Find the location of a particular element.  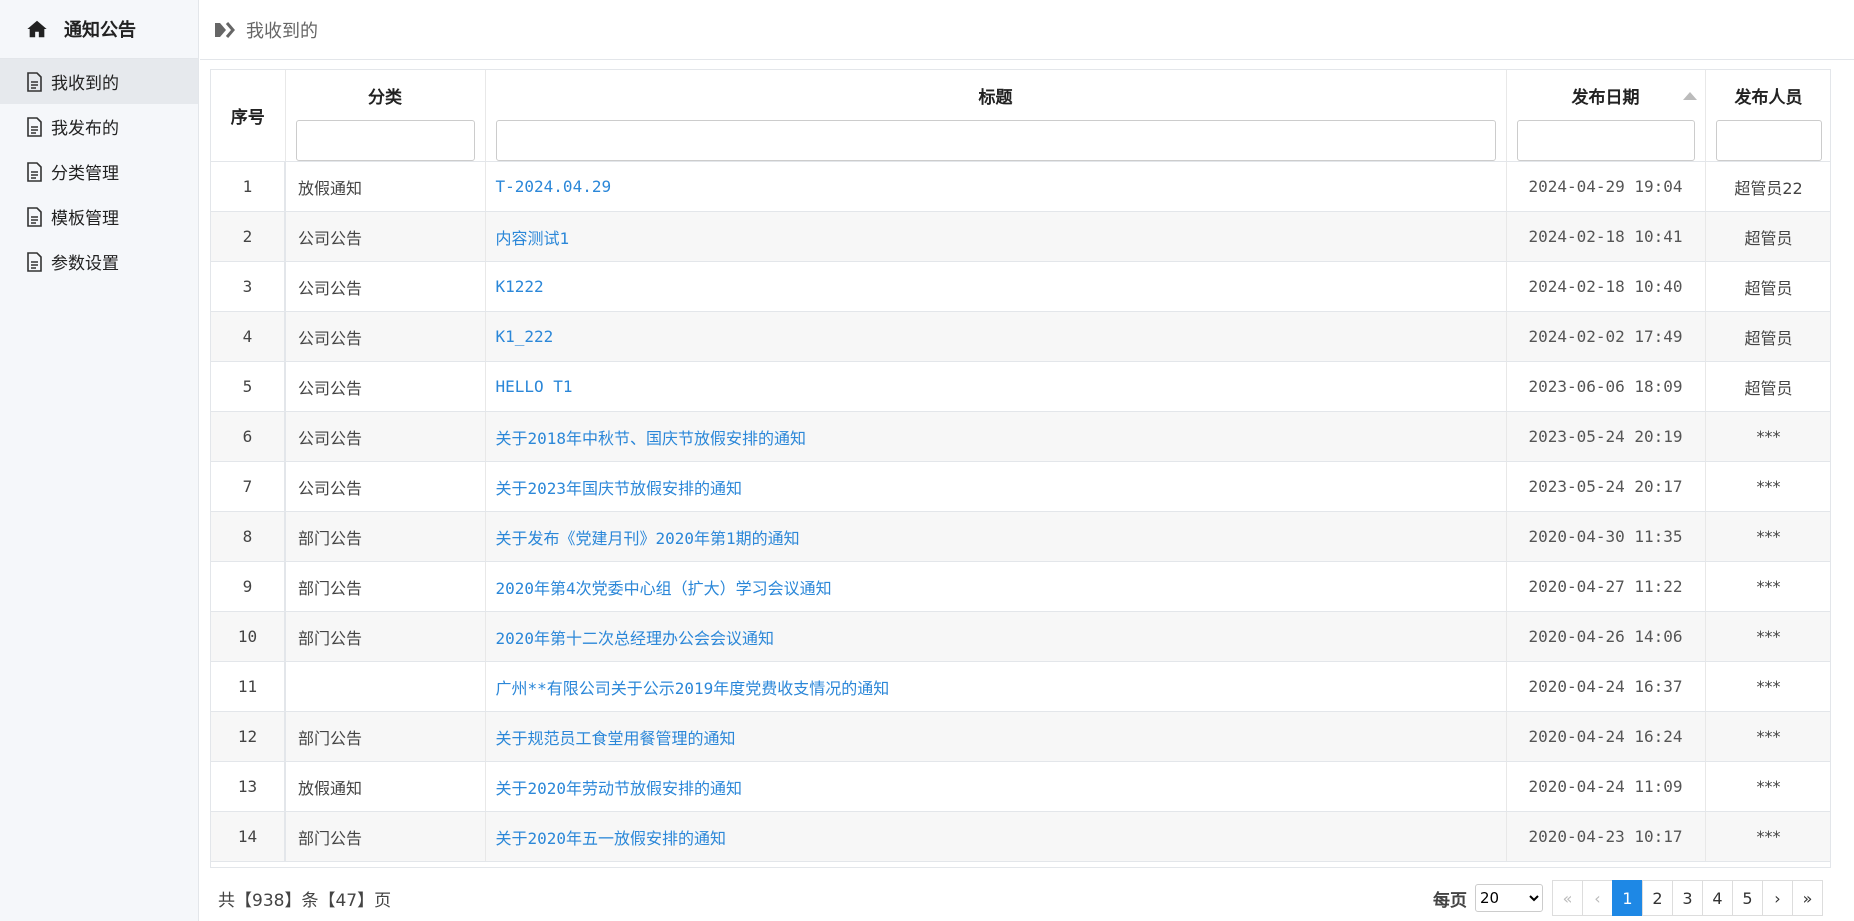

sidebar-item-template-management: 模板管理 is located at coordinates (99, 216).